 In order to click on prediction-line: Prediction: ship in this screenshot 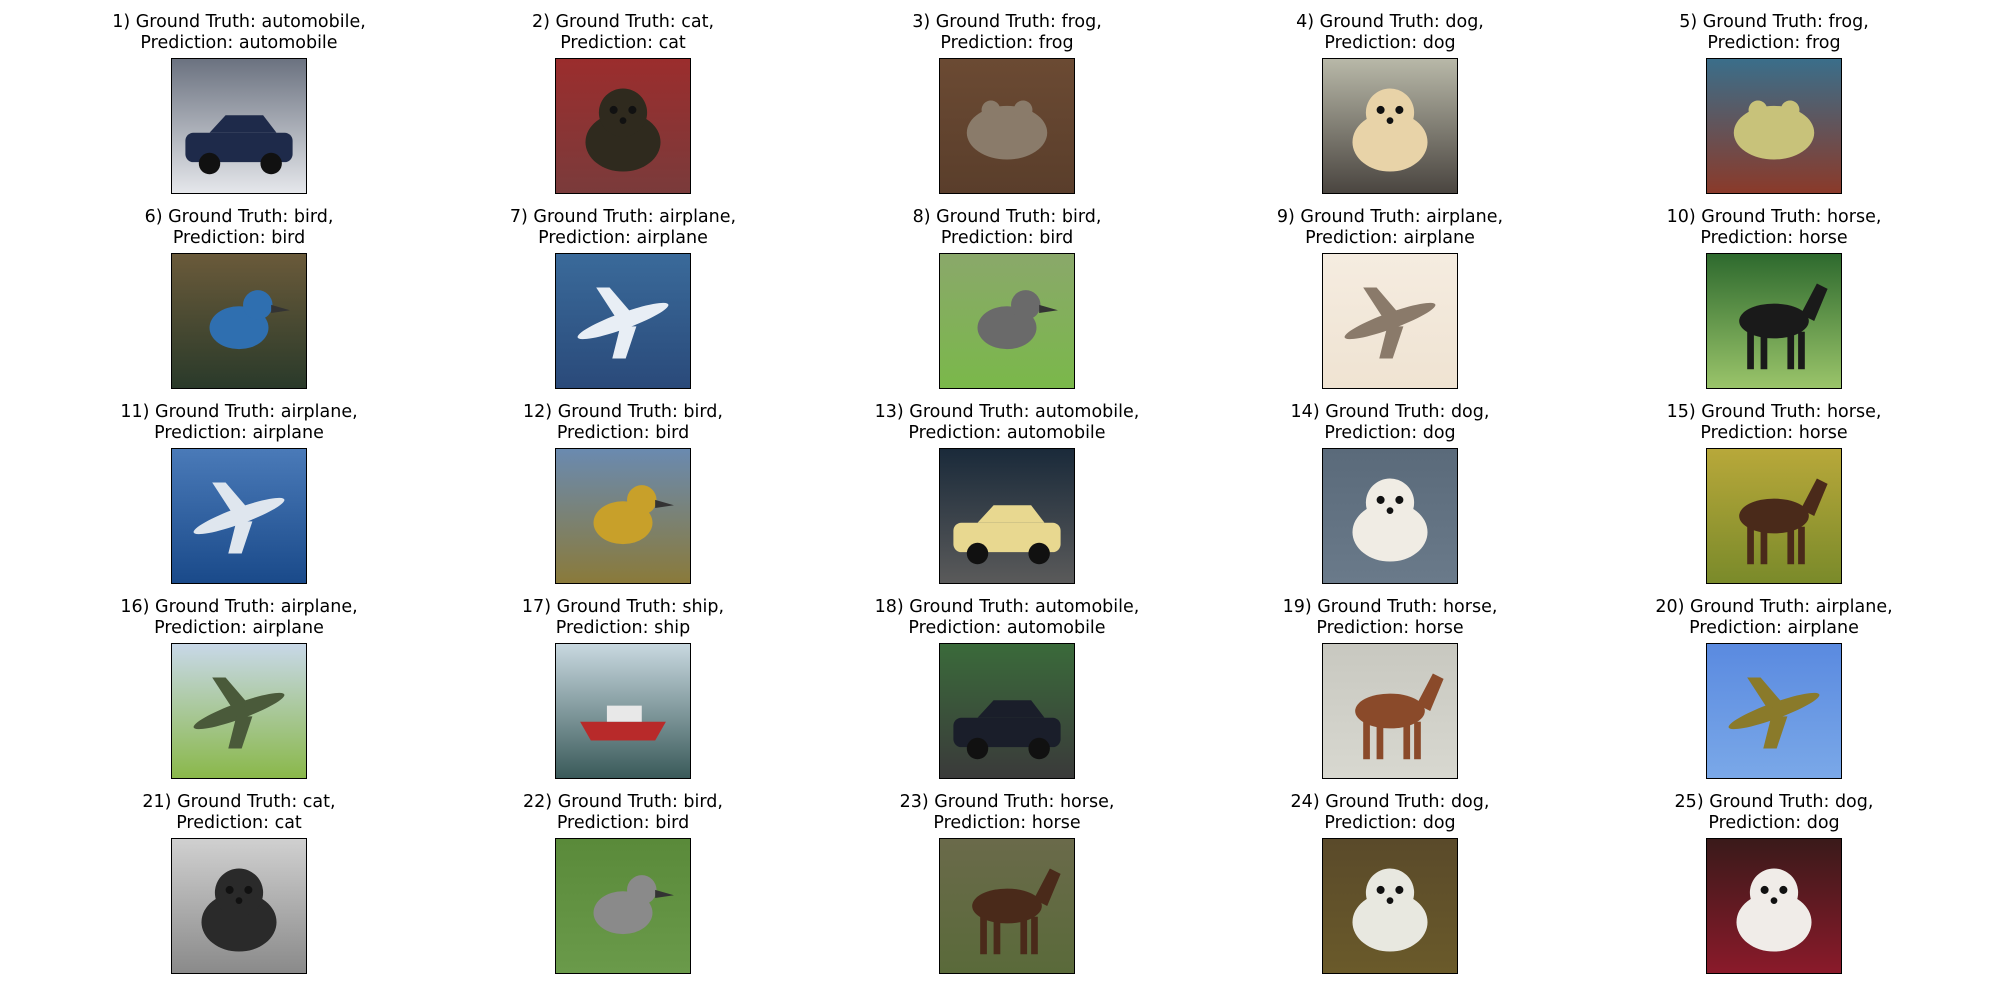, I will do `click(623, 628)`.